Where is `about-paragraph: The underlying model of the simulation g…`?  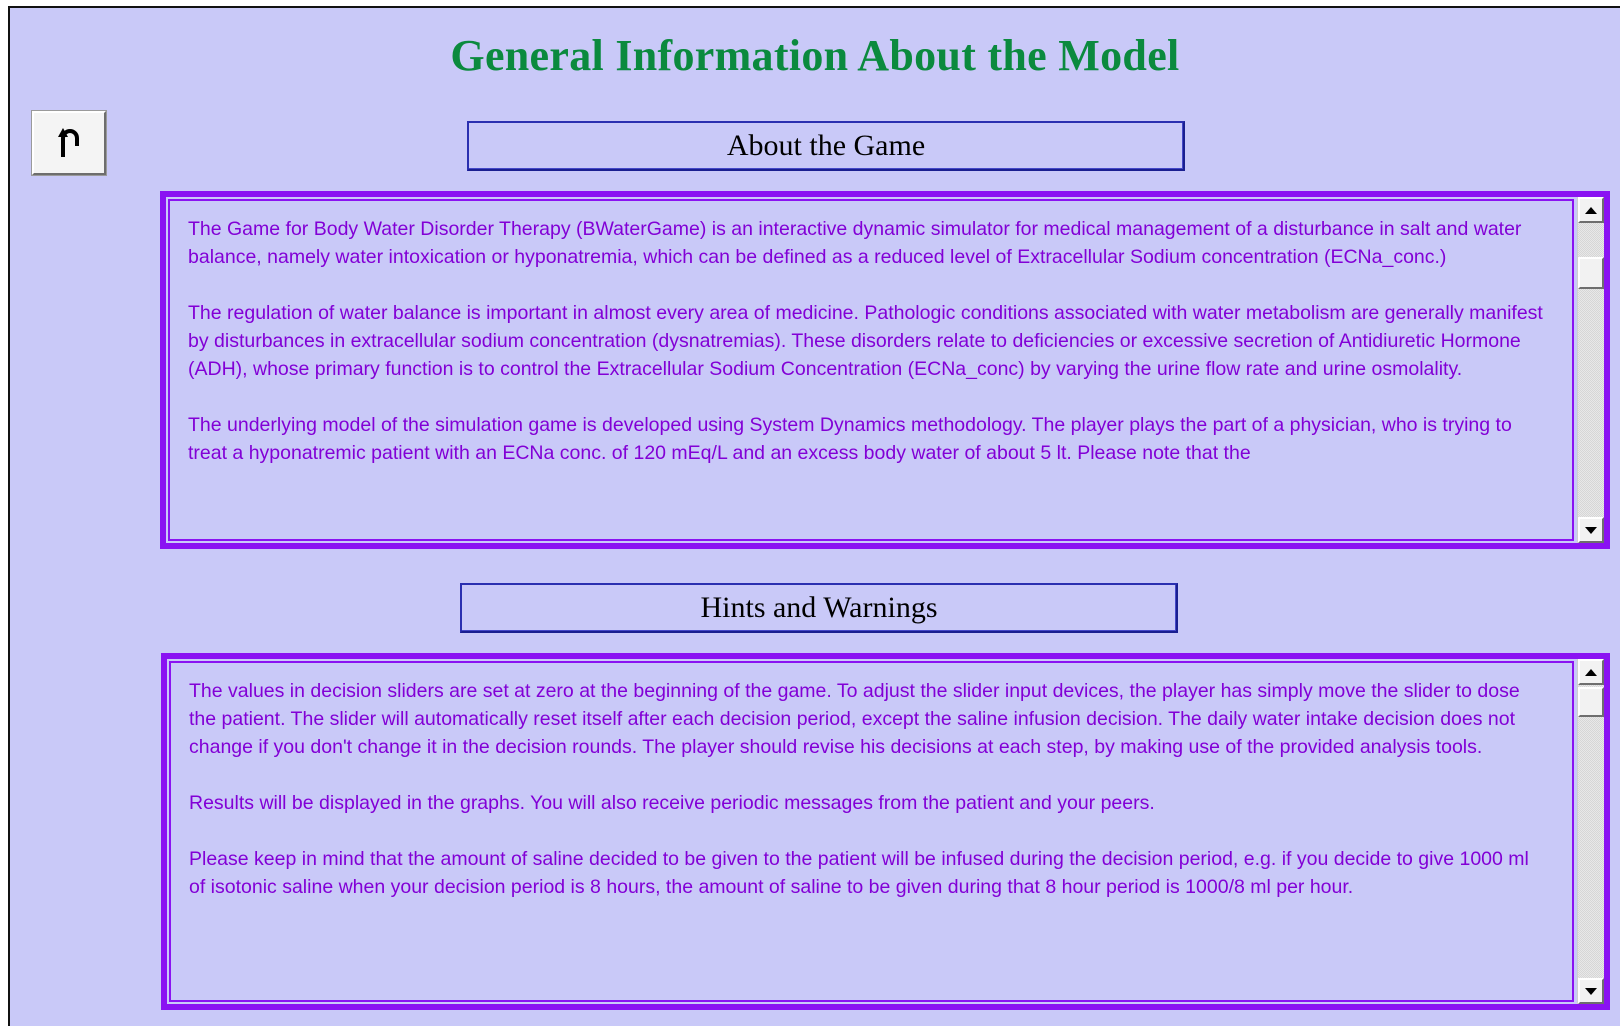 about-paragraph: The underlying model of the simulation g… is located at coordinates (850, 439).